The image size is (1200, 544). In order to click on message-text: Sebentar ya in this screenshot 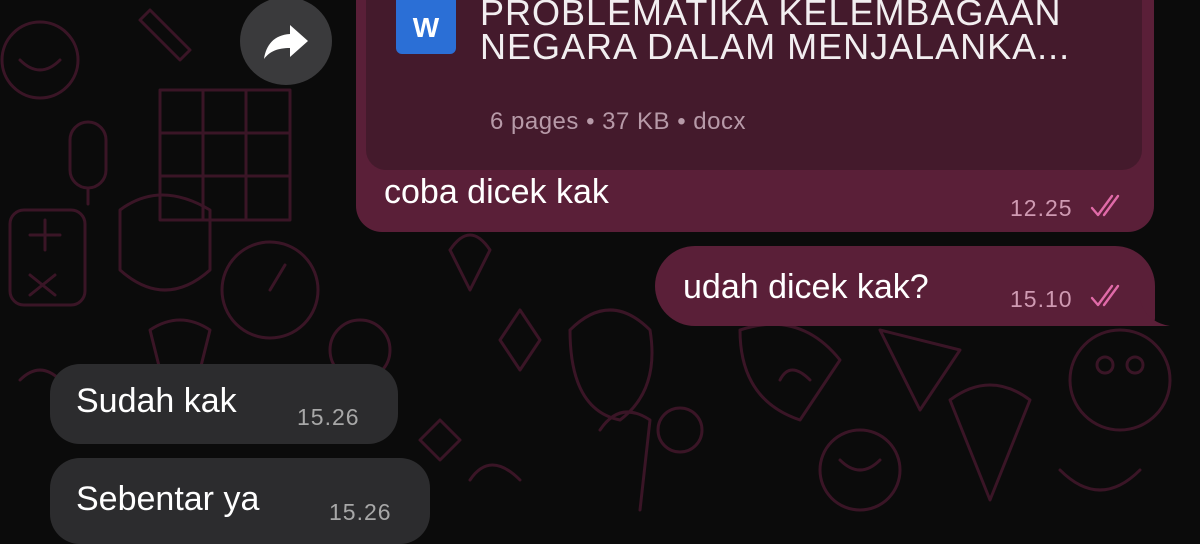, I will do `click(168, 499)`.